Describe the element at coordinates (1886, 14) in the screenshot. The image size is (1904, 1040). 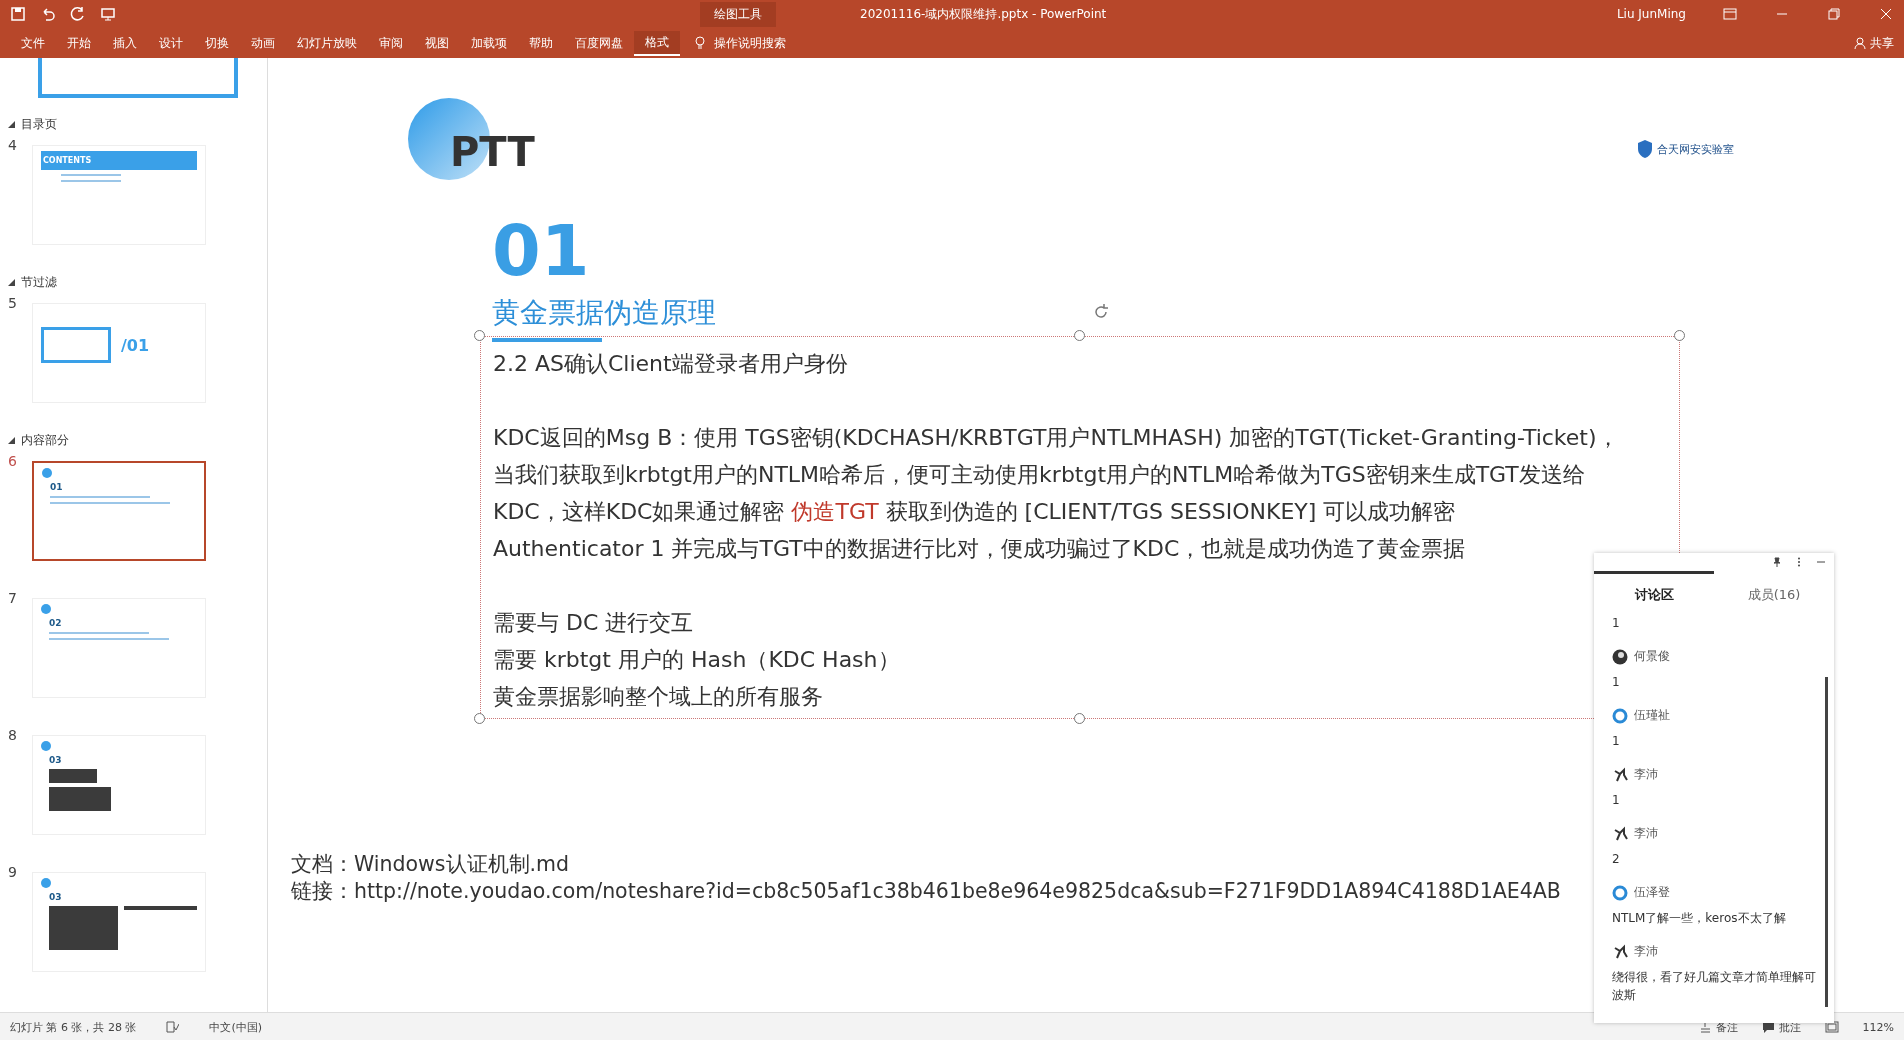
I see `close-icon` at that location.